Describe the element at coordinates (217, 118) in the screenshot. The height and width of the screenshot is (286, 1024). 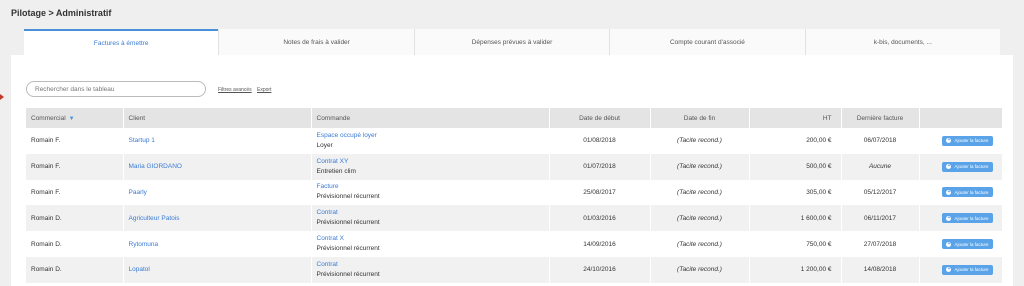
I see `col-header-client: Client` at that location.